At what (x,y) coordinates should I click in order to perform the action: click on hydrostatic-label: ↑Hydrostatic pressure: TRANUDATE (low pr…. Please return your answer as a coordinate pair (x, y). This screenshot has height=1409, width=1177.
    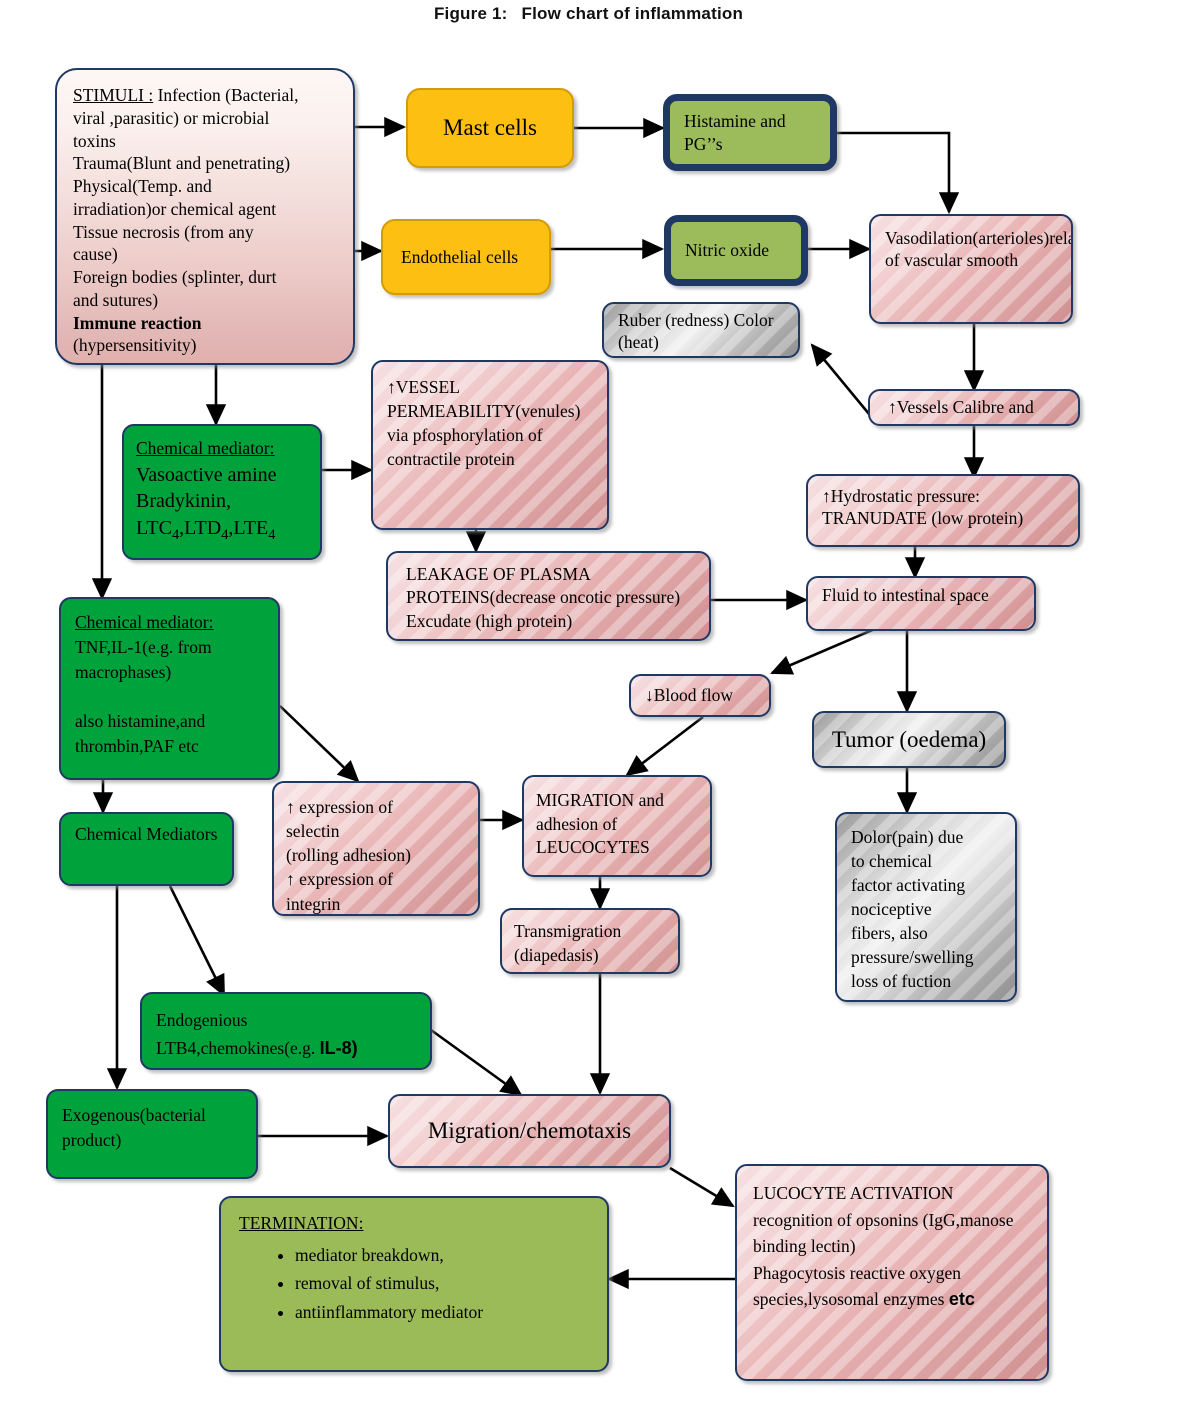
    Looking at the image, I should click on (923, 507).